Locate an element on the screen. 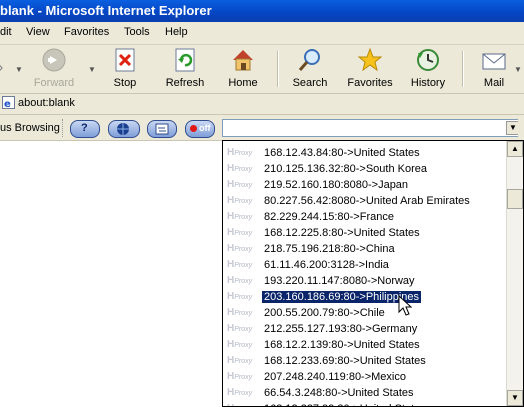 The image size is (524, 407). proxy-switch-button is located at coordinates (162, 129).